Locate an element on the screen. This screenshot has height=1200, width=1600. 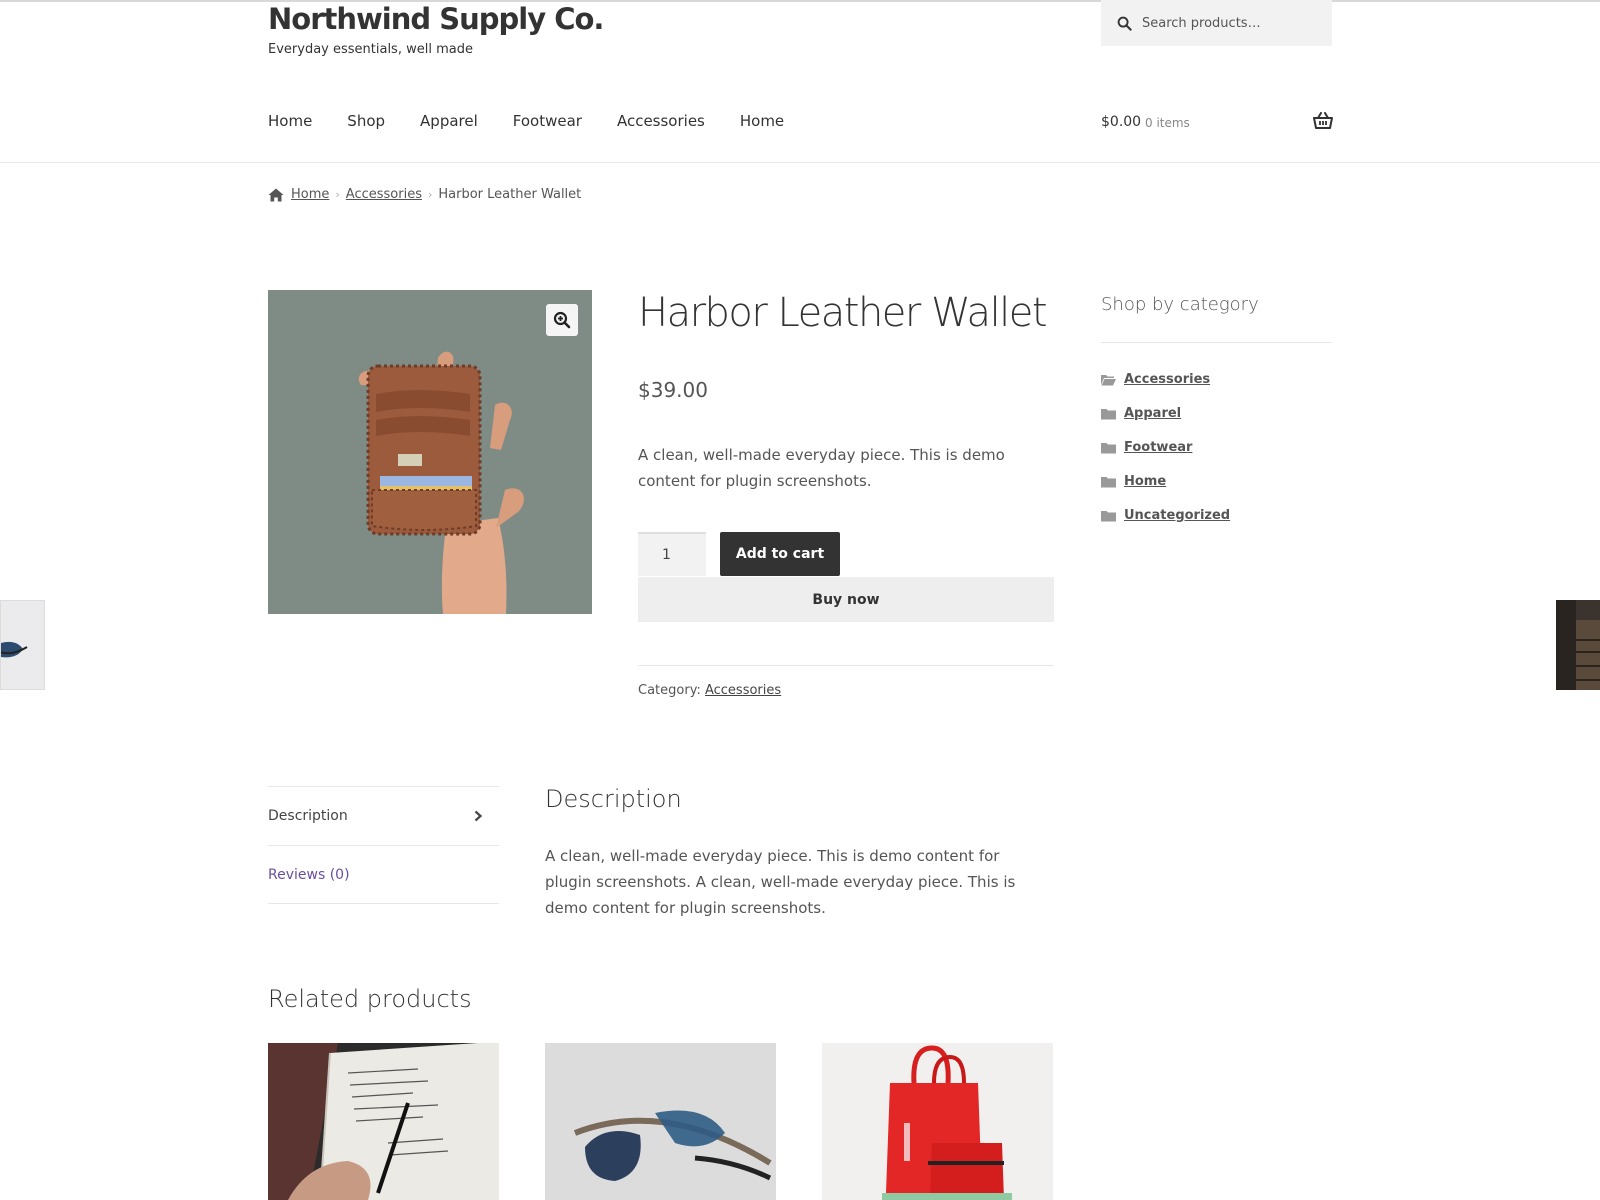
related-product-red-bag is located at coordinates (937, 1121).